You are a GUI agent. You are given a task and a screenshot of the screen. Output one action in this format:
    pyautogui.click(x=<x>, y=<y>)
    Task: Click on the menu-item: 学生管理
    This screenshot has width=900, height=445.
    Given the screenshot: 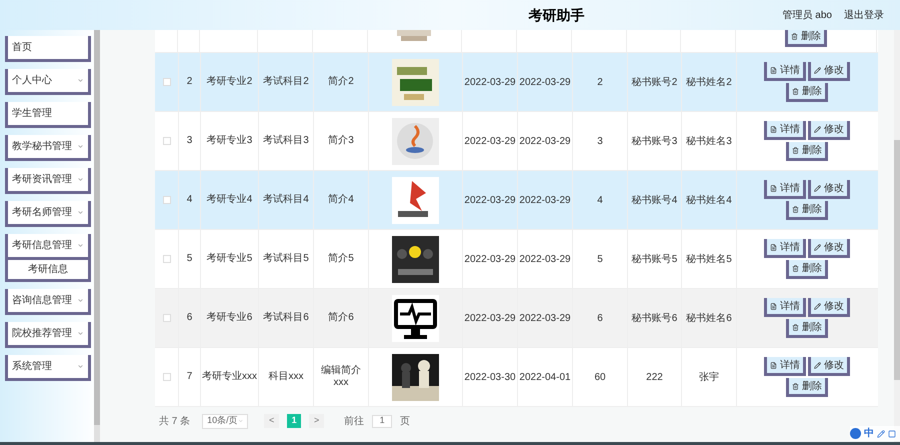 What is the action you would take?
    pyautogui.click(x=48, y=115)
    